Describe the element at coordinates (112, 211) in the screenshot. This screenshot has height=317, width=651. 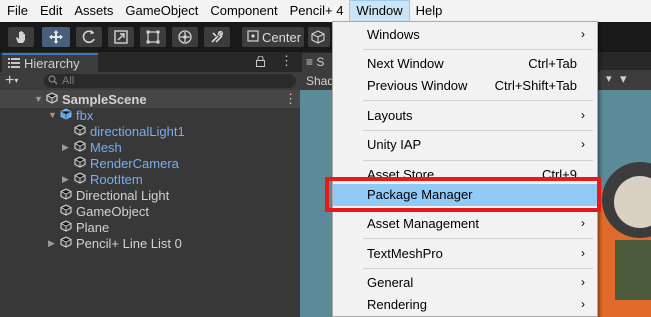
I see `hierarchy-item-label: GameObject` at that location.